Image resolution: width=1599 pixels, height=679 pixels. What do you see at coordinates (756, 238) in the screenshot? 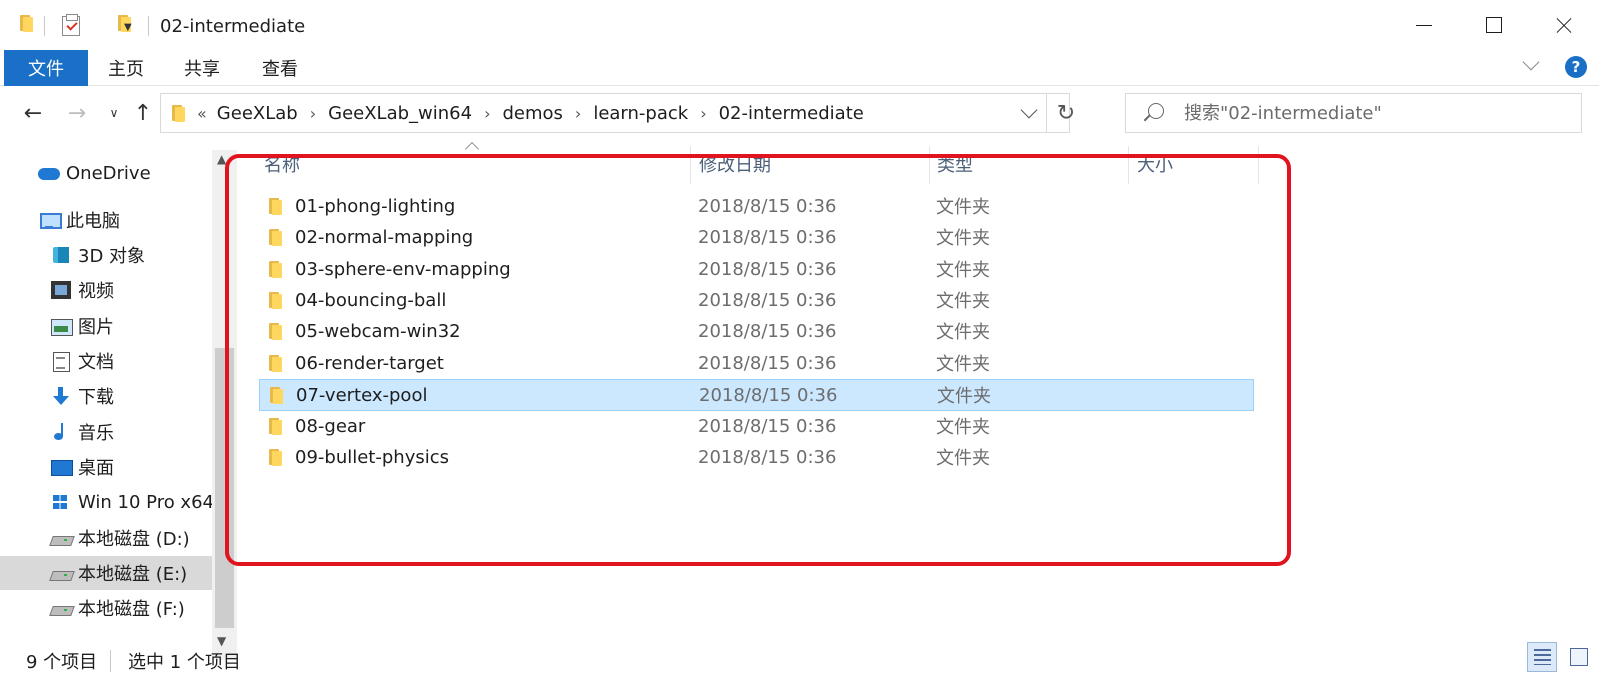
I see `file-row-02-normal-mapping: 02-normal-mapping 2018/8/15 0:36 文件夹` at bounding box center [756, 238].